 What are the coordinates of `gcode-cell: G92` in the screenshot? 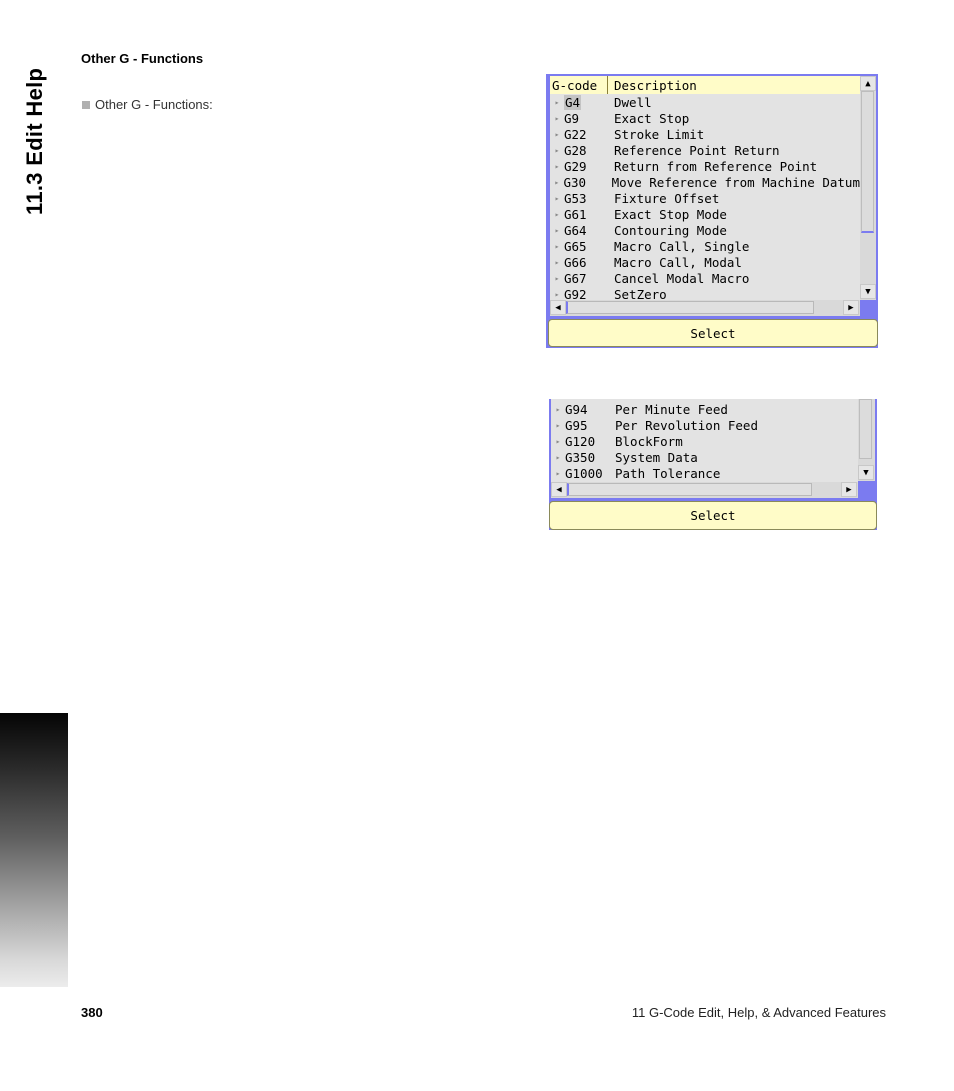 It's located at (589, 294).